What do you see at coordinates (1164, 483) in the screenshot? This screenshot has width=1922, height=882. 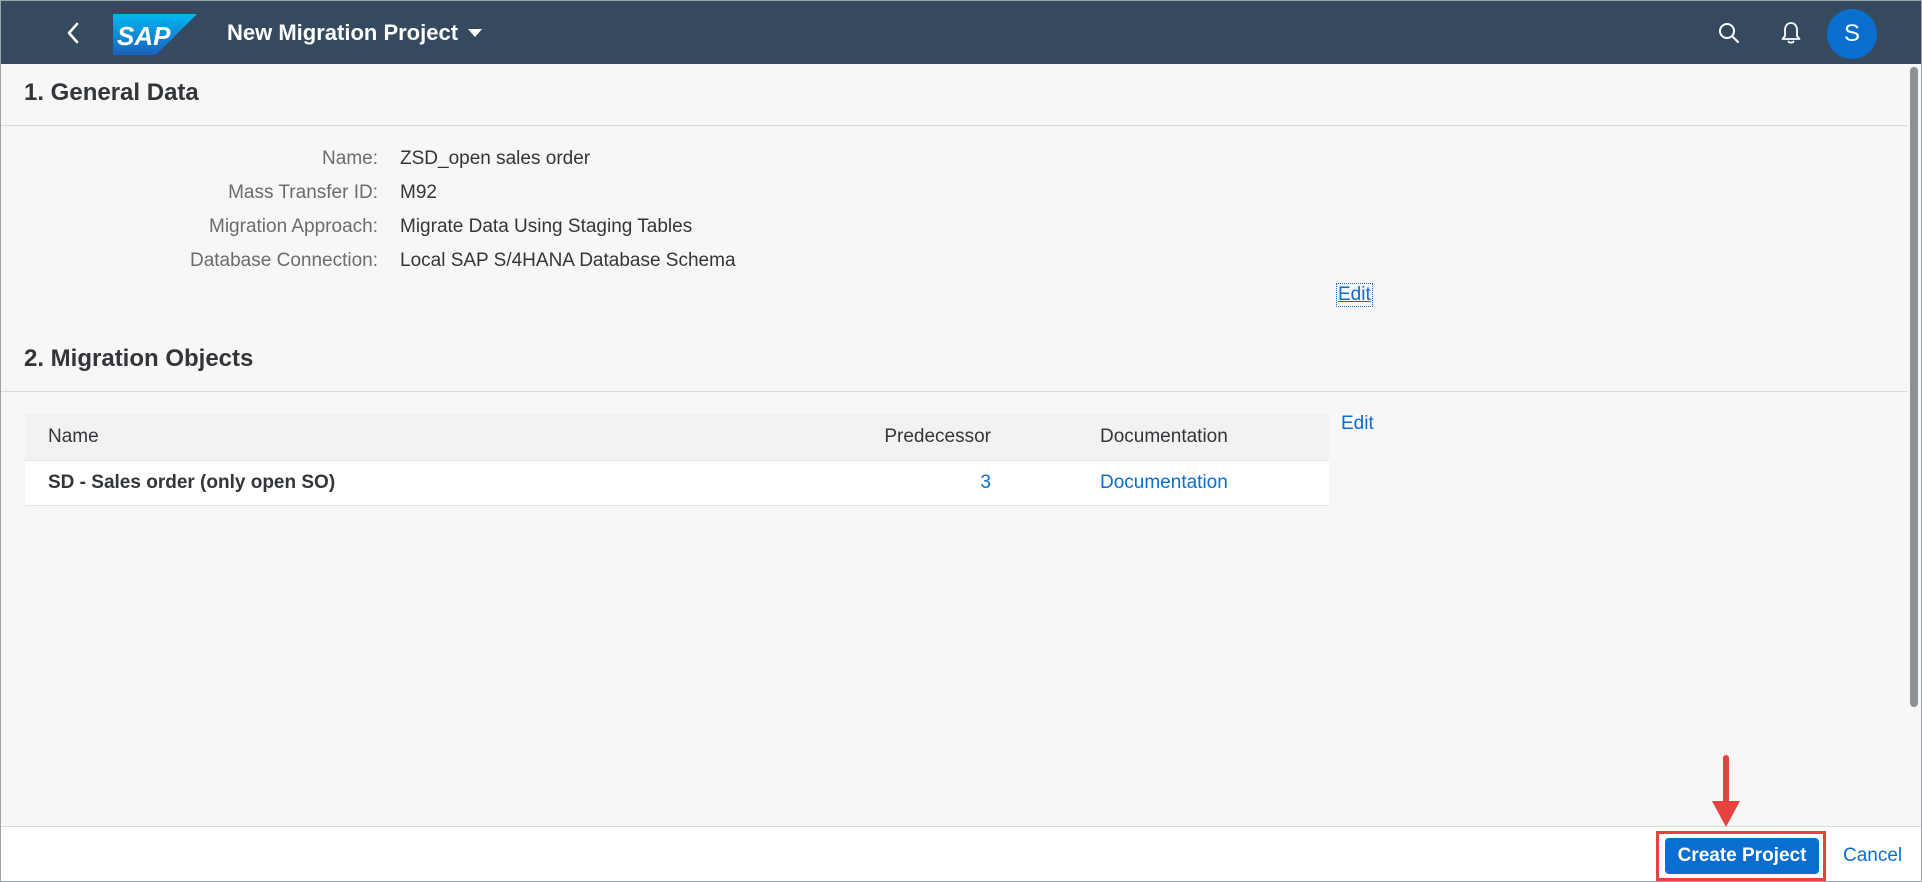 I see `documentation-link: Documentation` at bounding box center [1164, 483].